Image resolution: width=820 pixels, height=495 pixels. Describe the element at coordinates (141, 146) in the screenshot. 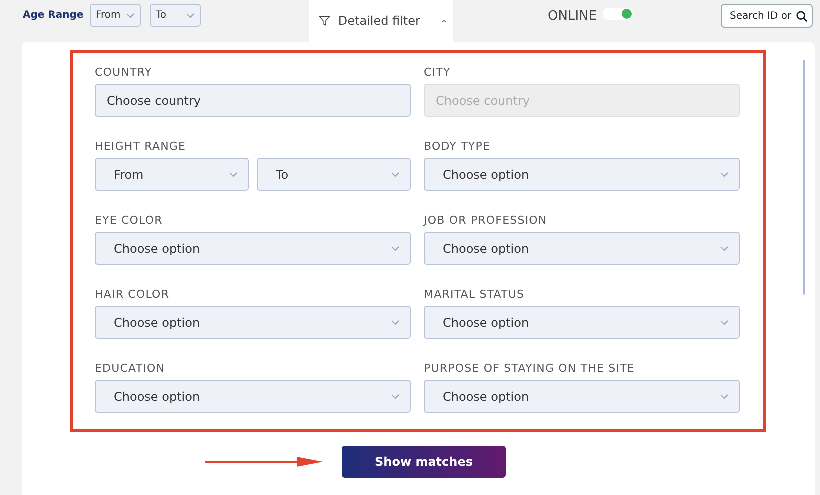

I see `field-label: HEIGHT RANGE` at that location.